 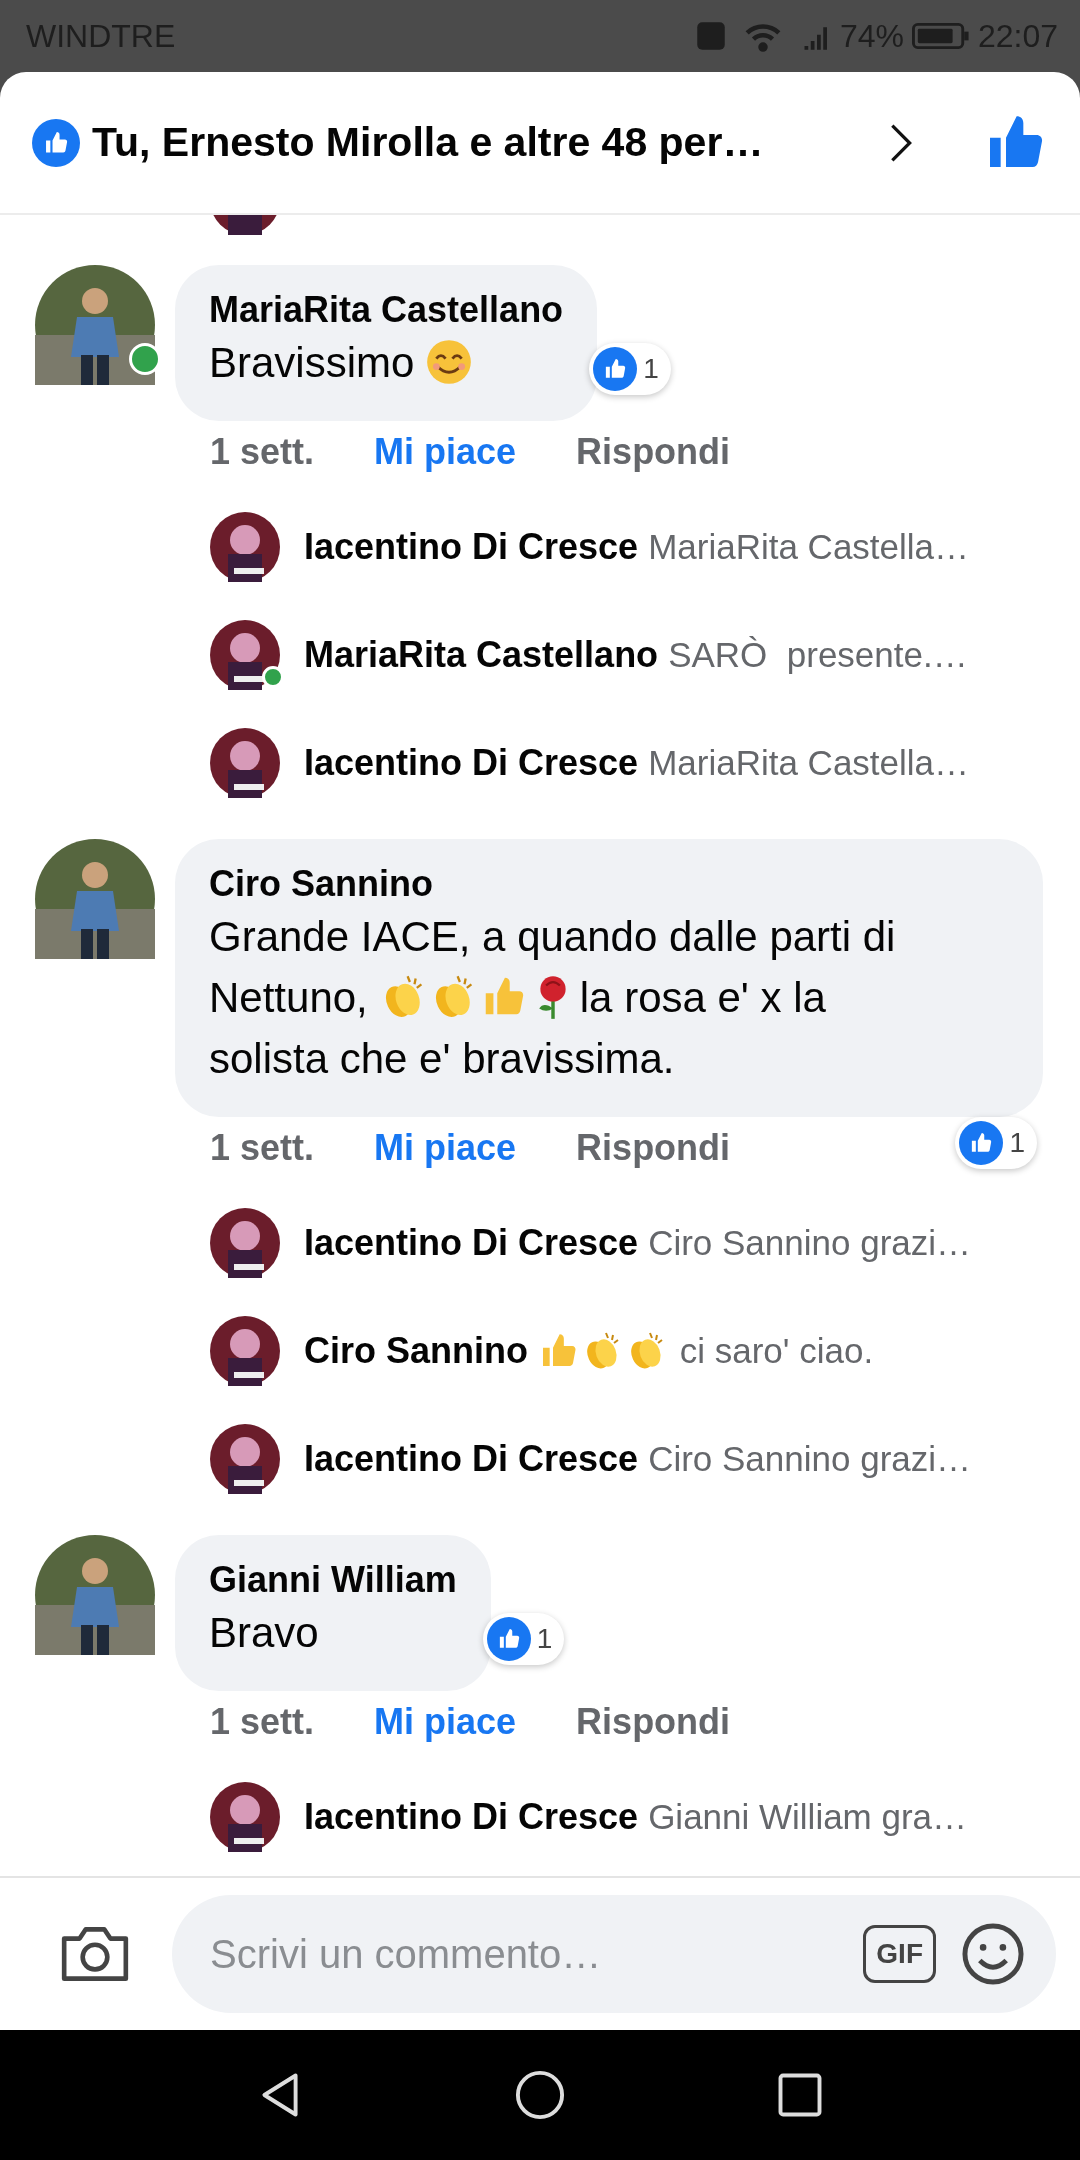 I want to click on comment-text: Bravo, so click(x=264, y=1633).